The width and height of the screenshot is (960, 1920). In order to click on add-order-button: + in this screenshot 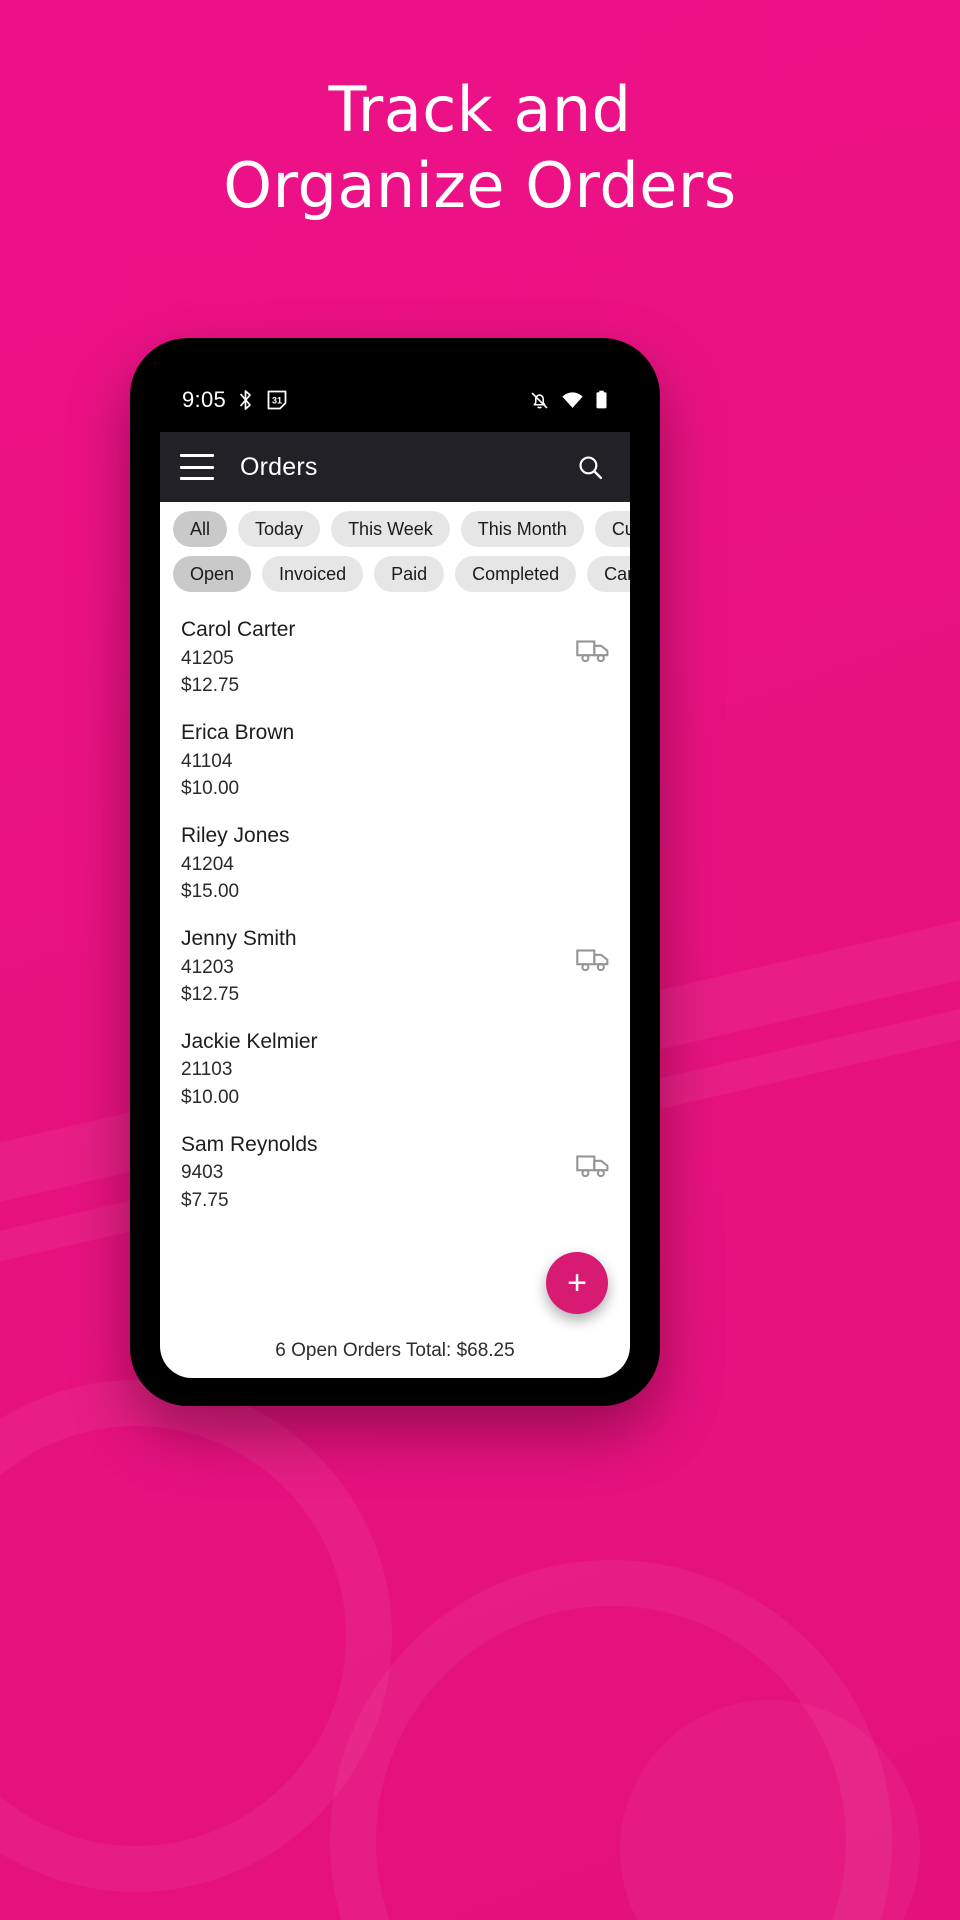, I will do `click(577, 1283)`.